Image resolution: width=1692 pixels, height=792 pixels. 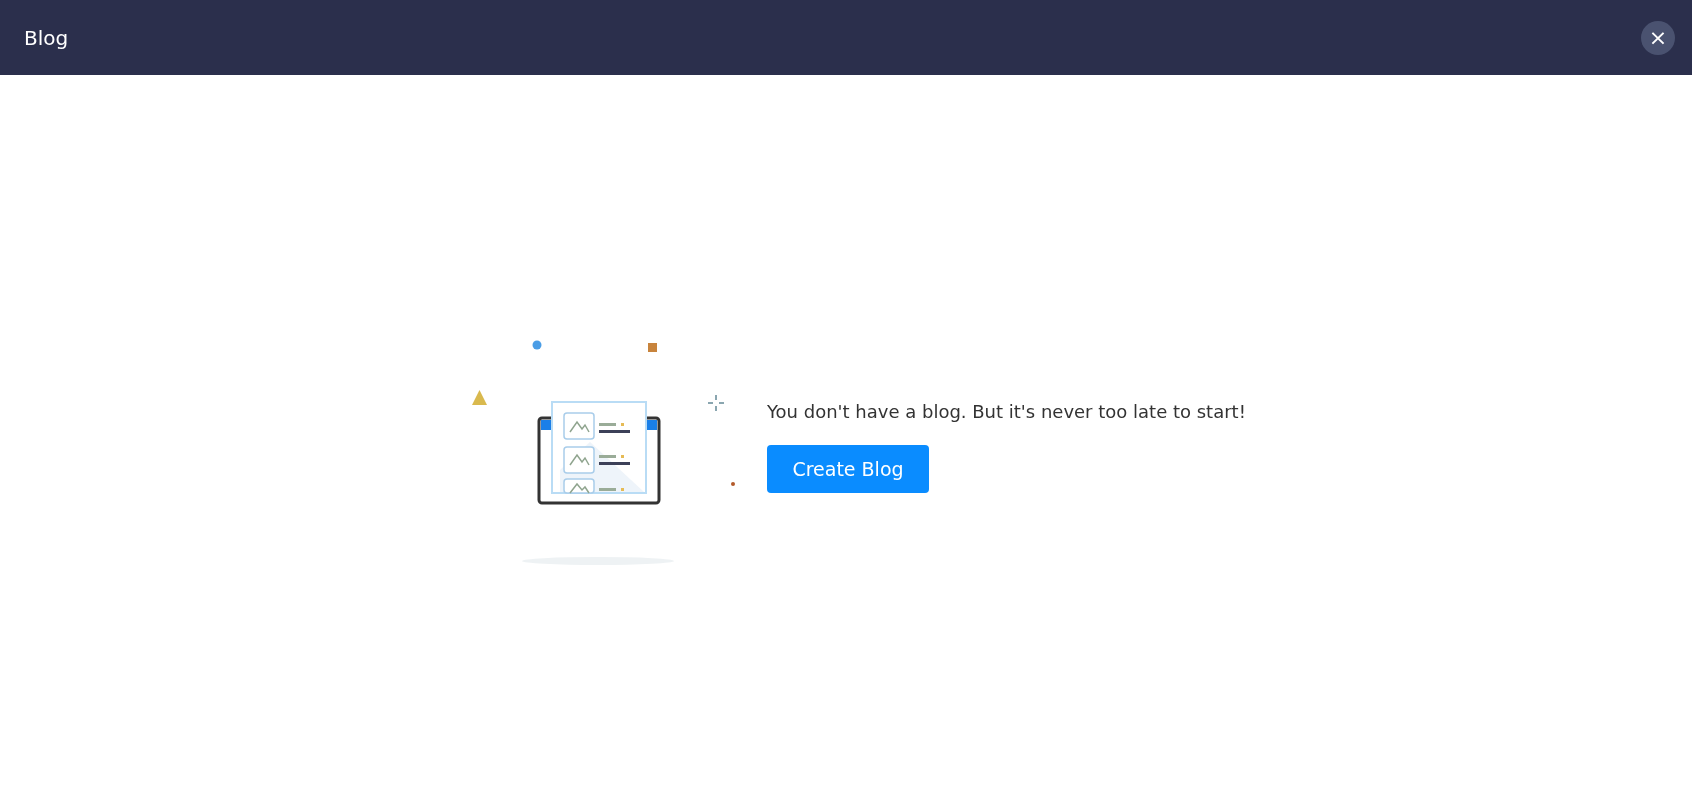 I want to click on empty-state-message: You don't have a blog. But it's never too late to start!, so click(x=1006, y=412).